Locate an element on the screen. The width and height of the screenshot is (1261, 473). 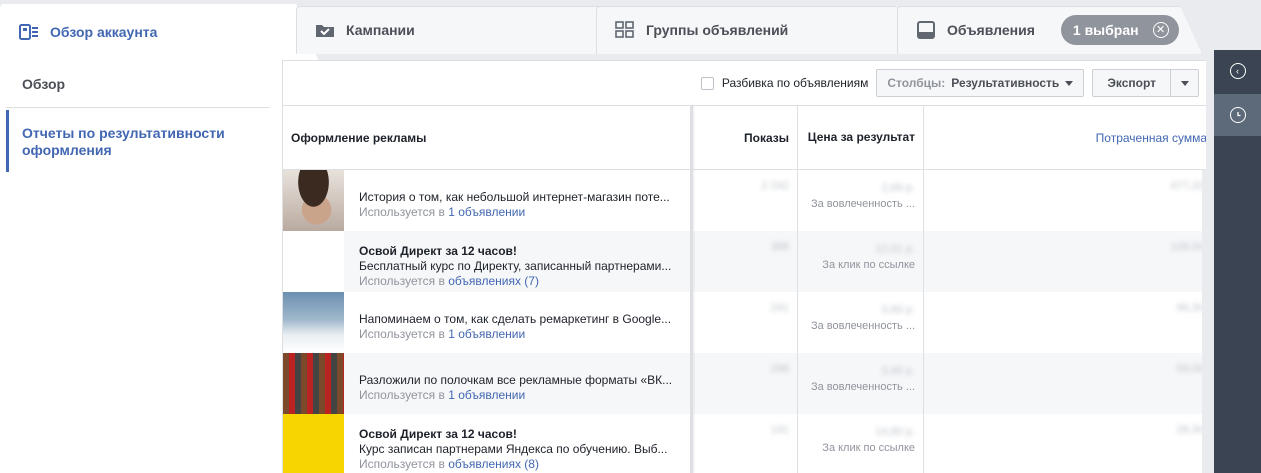
collapse-button: ‹ is located at coordinates (1237, 71).